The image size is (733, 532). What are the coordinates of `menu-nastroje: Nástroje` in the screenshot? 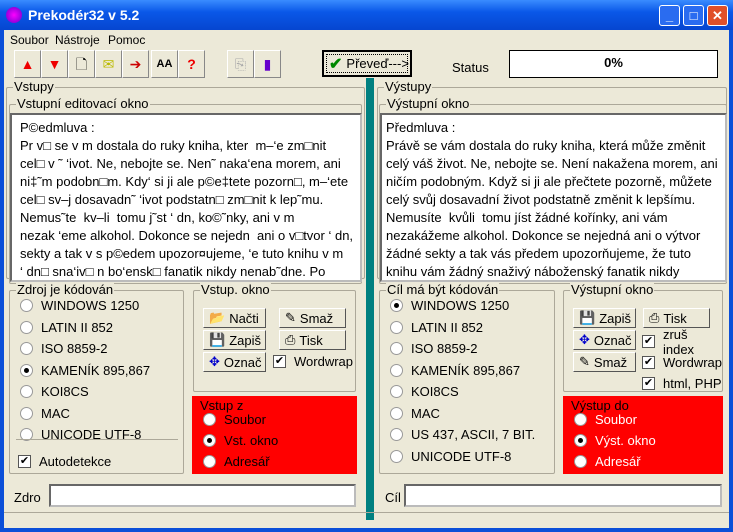 It's located at (77, 40).